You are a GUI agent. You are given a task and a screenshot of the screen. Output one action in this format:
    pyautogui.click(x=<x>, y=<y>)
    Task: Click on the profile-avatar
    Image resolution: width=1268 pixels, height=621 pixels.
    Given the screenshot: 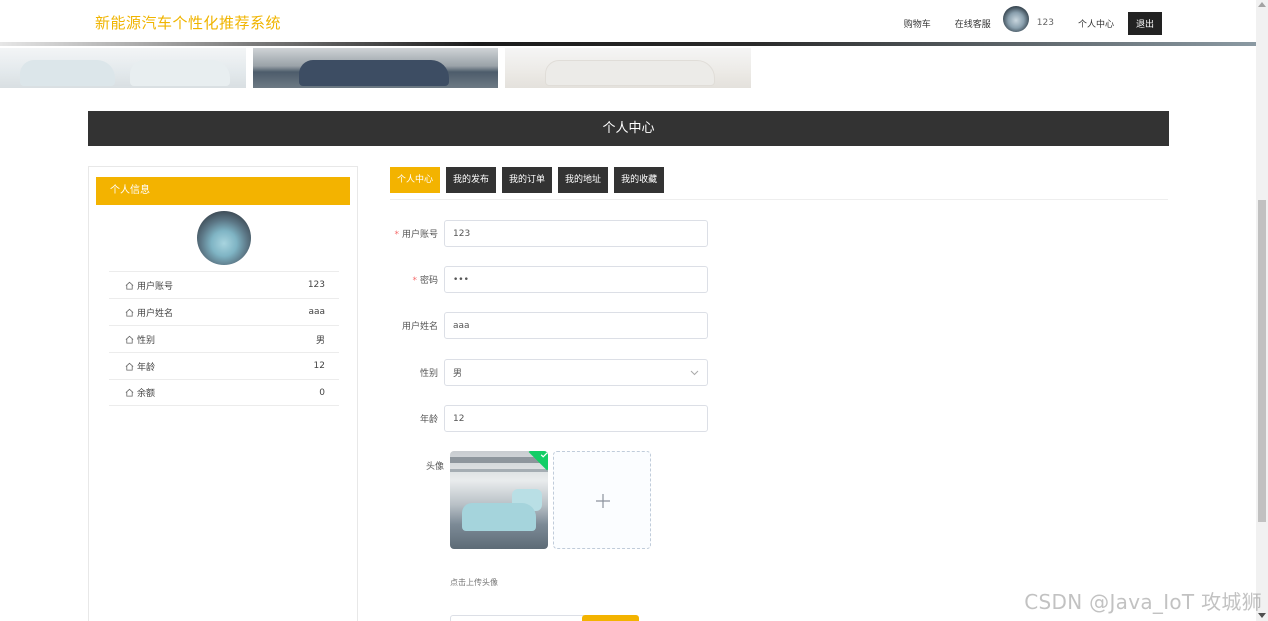 What is the action you would take?
    pyautogui.click(x=224, y=238)
    